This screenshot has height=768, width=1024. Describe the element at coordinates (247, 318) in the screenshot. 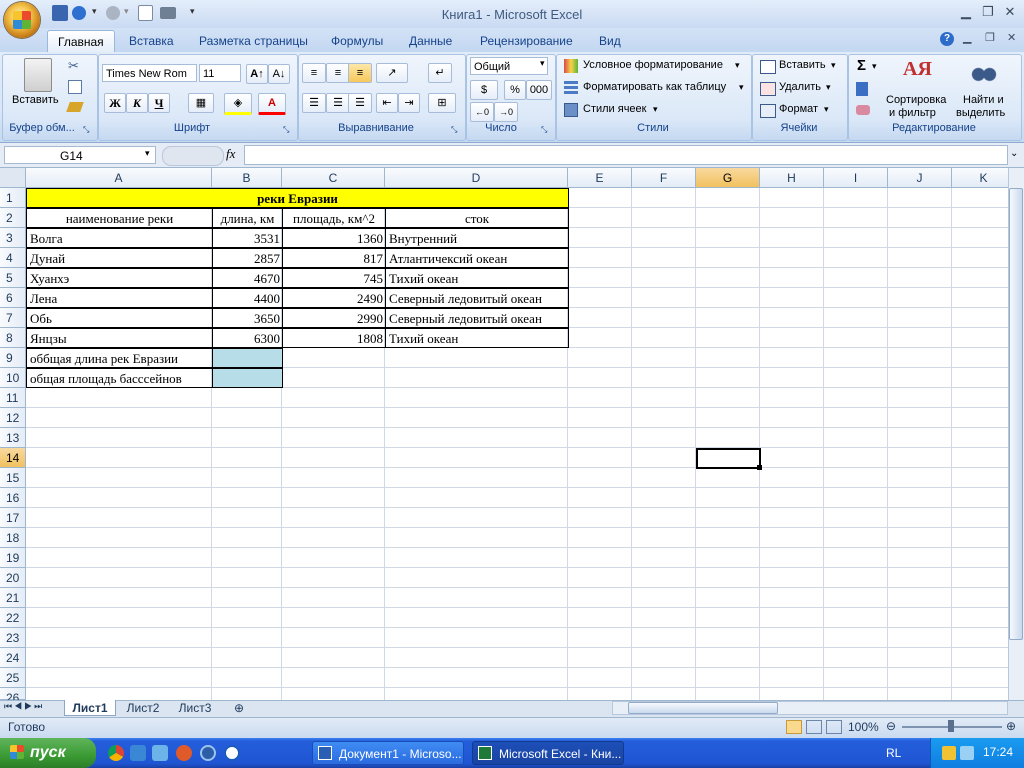

I see `river-length-cell: 3650` at that location.